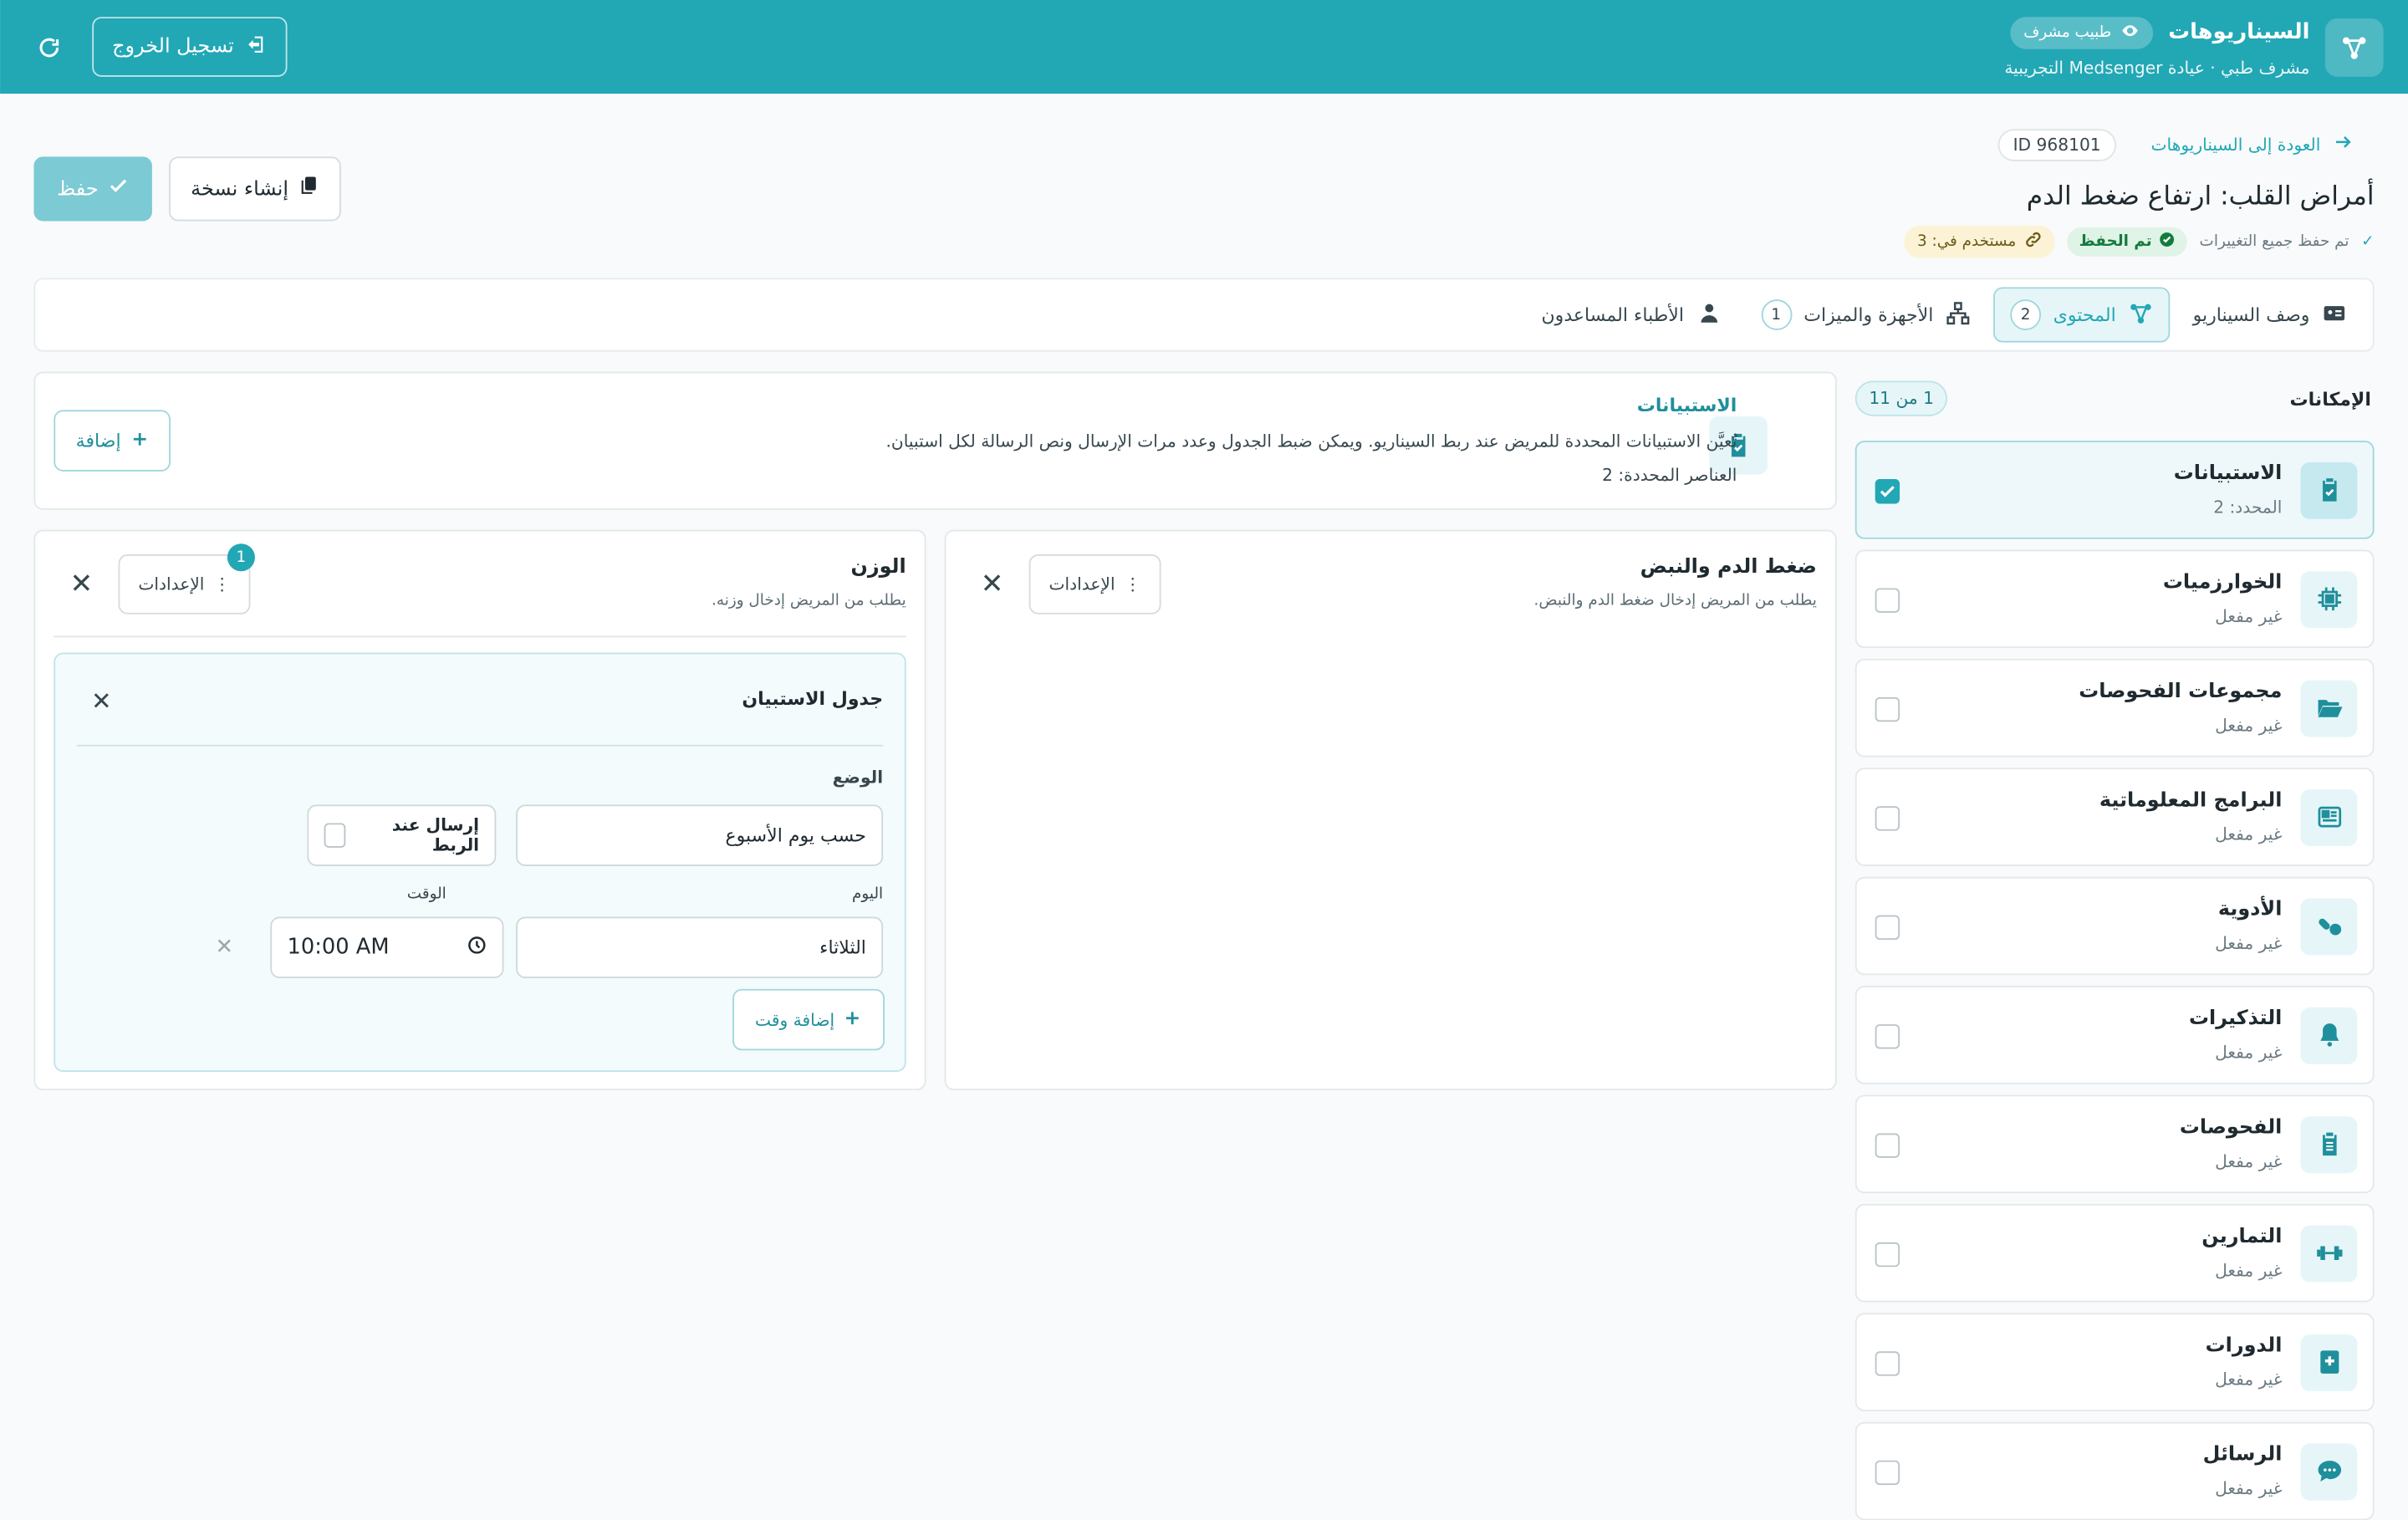  I want to click on feature-exam-groups: مجموعات الفحوصات غير مفعل, so click(2115, 707).